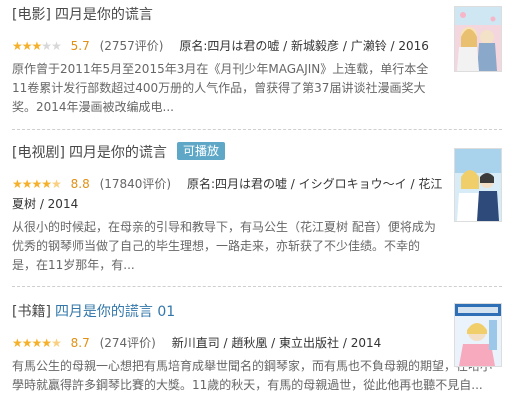 The height and width of the screenshot is (418, 525). Describe the element at coordinates (38, 153) in the screenshot. I see `category-label: [电视剧]` at that location.